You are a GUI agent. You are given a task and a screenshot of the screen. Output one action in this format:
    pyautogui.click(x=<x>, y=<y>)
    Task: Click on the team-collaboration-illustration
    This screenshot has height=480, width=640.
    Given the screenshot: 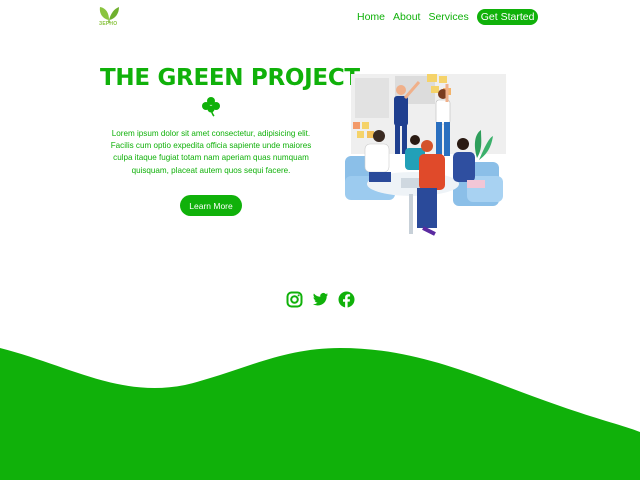 What is the action you would take?
    pyautogui.click(x=425, y=155)
    